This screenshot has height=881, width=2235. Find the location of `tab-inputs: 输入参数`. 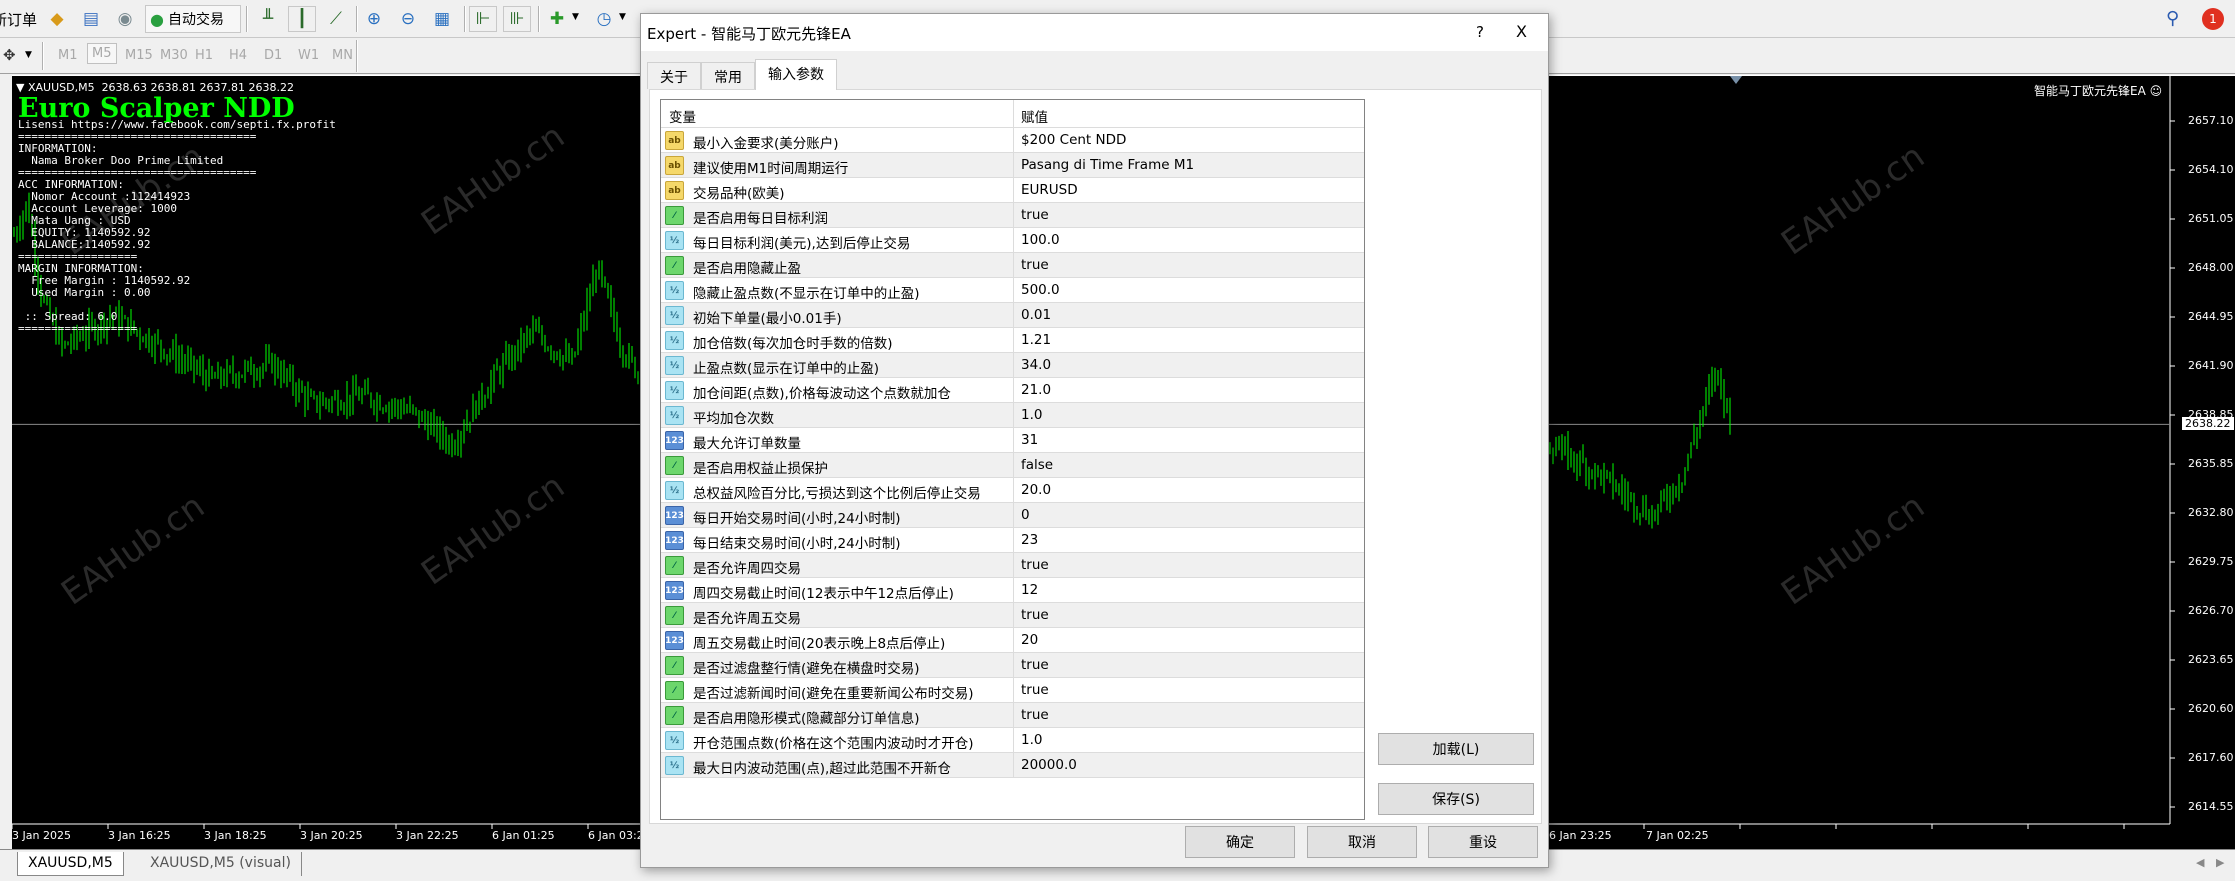

tab-inputs: 输入参数 is located at coordinates (796, 74).